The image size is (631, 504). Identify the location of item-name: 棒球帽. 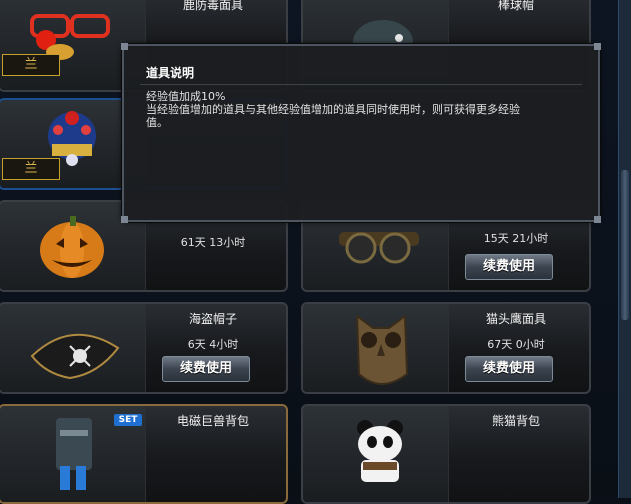
(515, 6).